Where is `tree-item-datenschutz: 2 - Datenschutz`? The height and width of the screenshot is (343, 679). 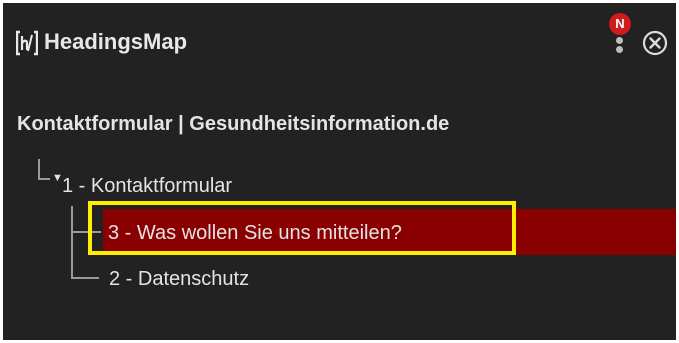 tree-item-datenschutz: 2 - Datenschutz is located at coordinates (179, 279).